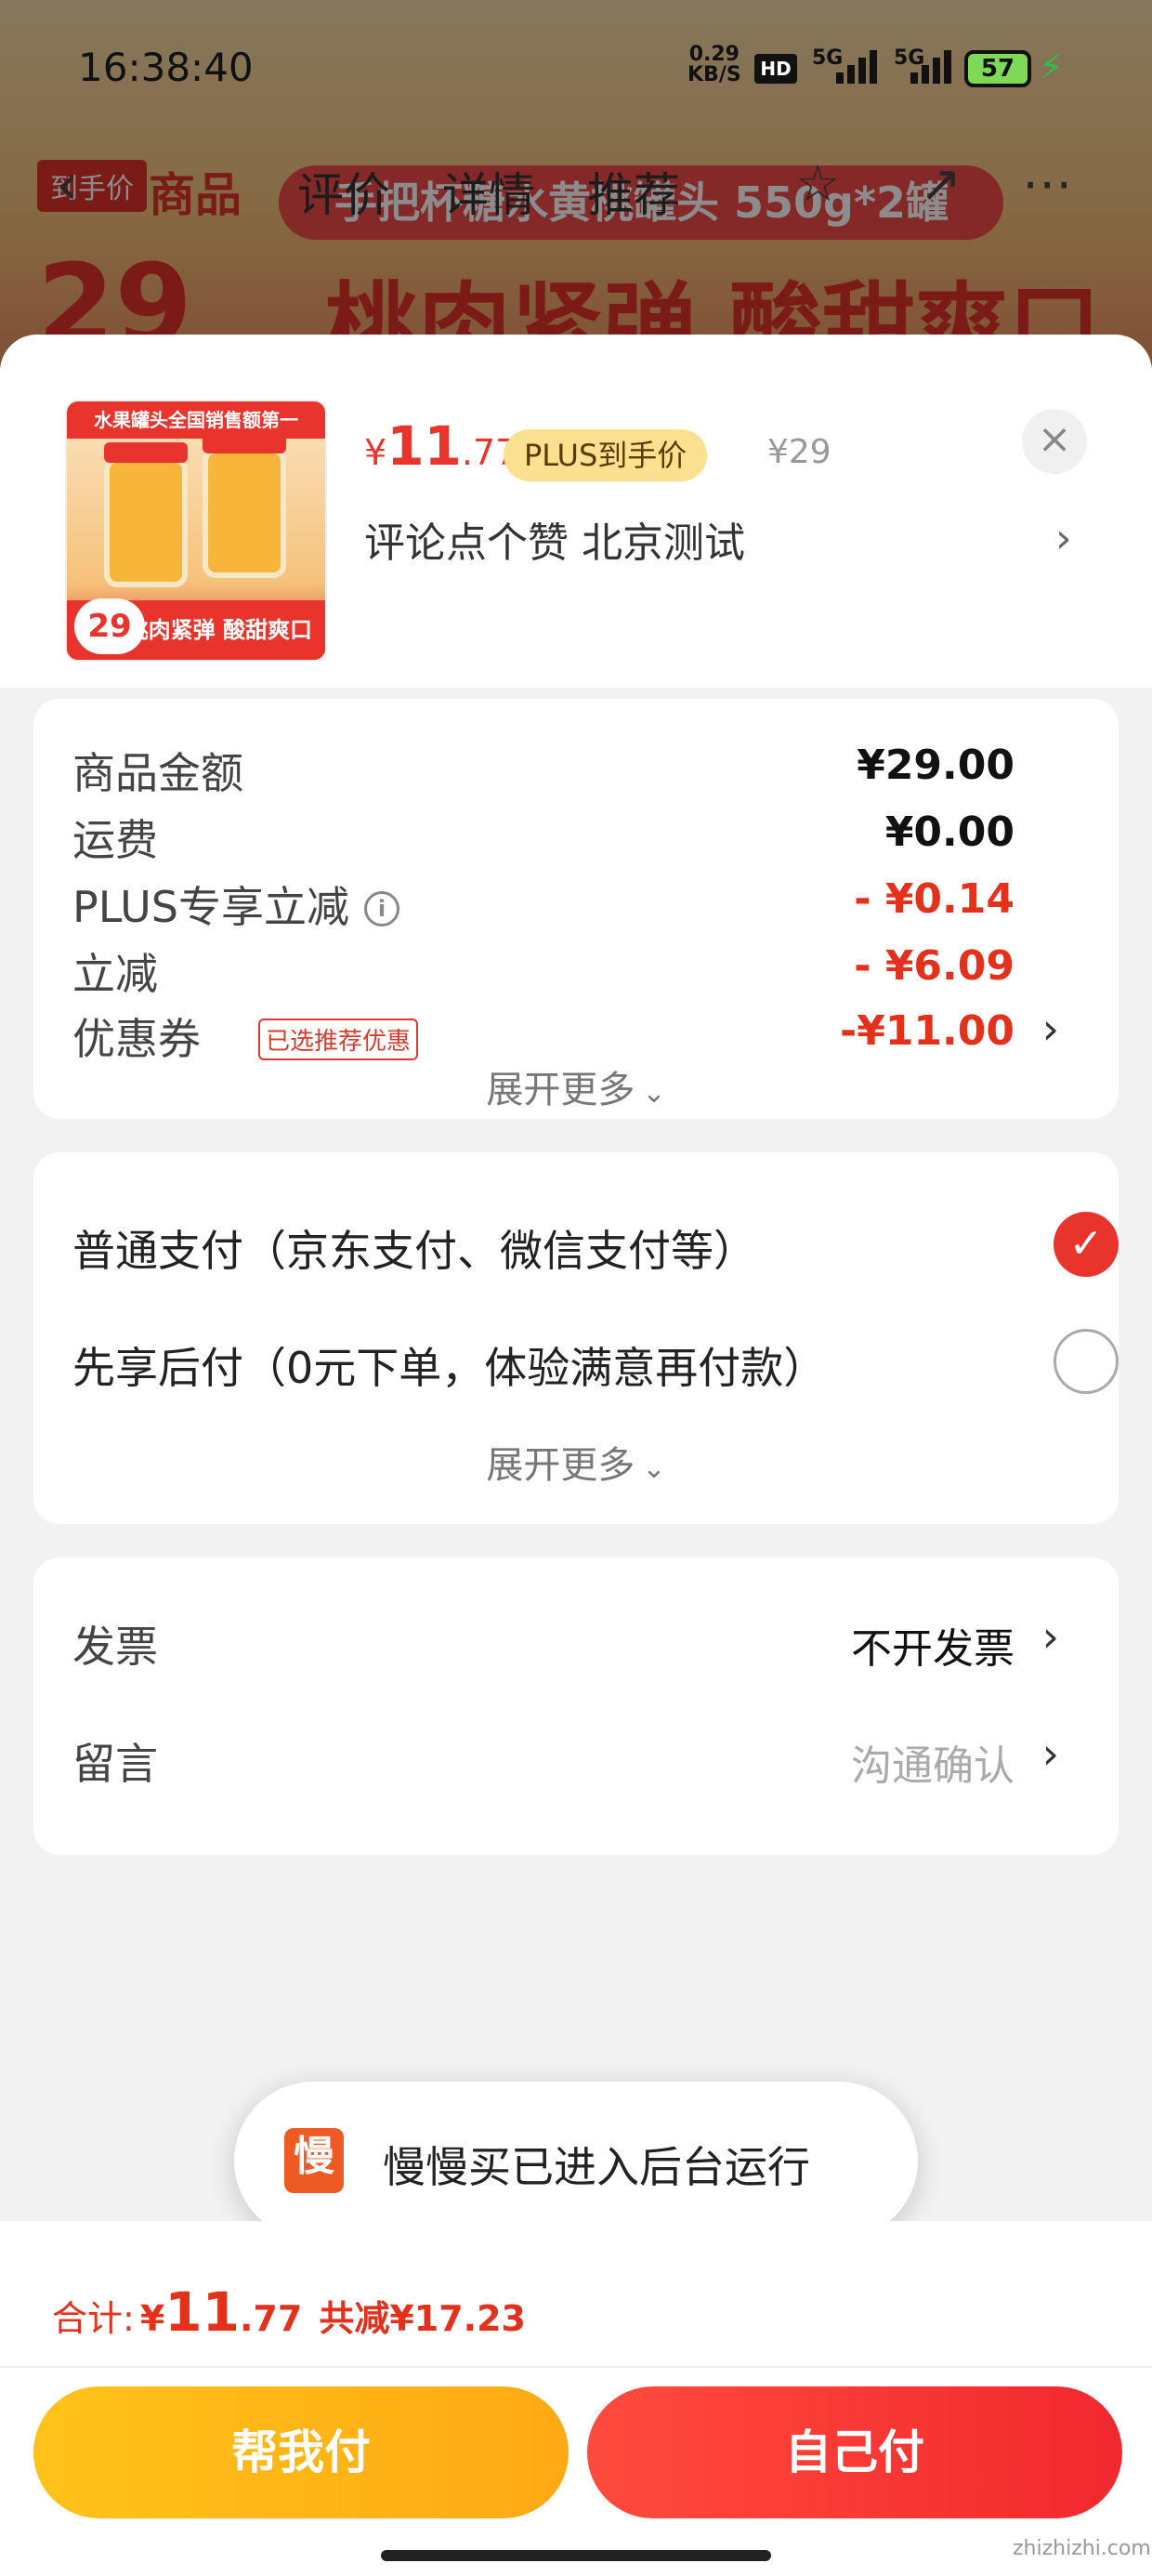 This screenshot has width=1152, height=2576. I want to click on signal-bars-icon, so click(859, 65).